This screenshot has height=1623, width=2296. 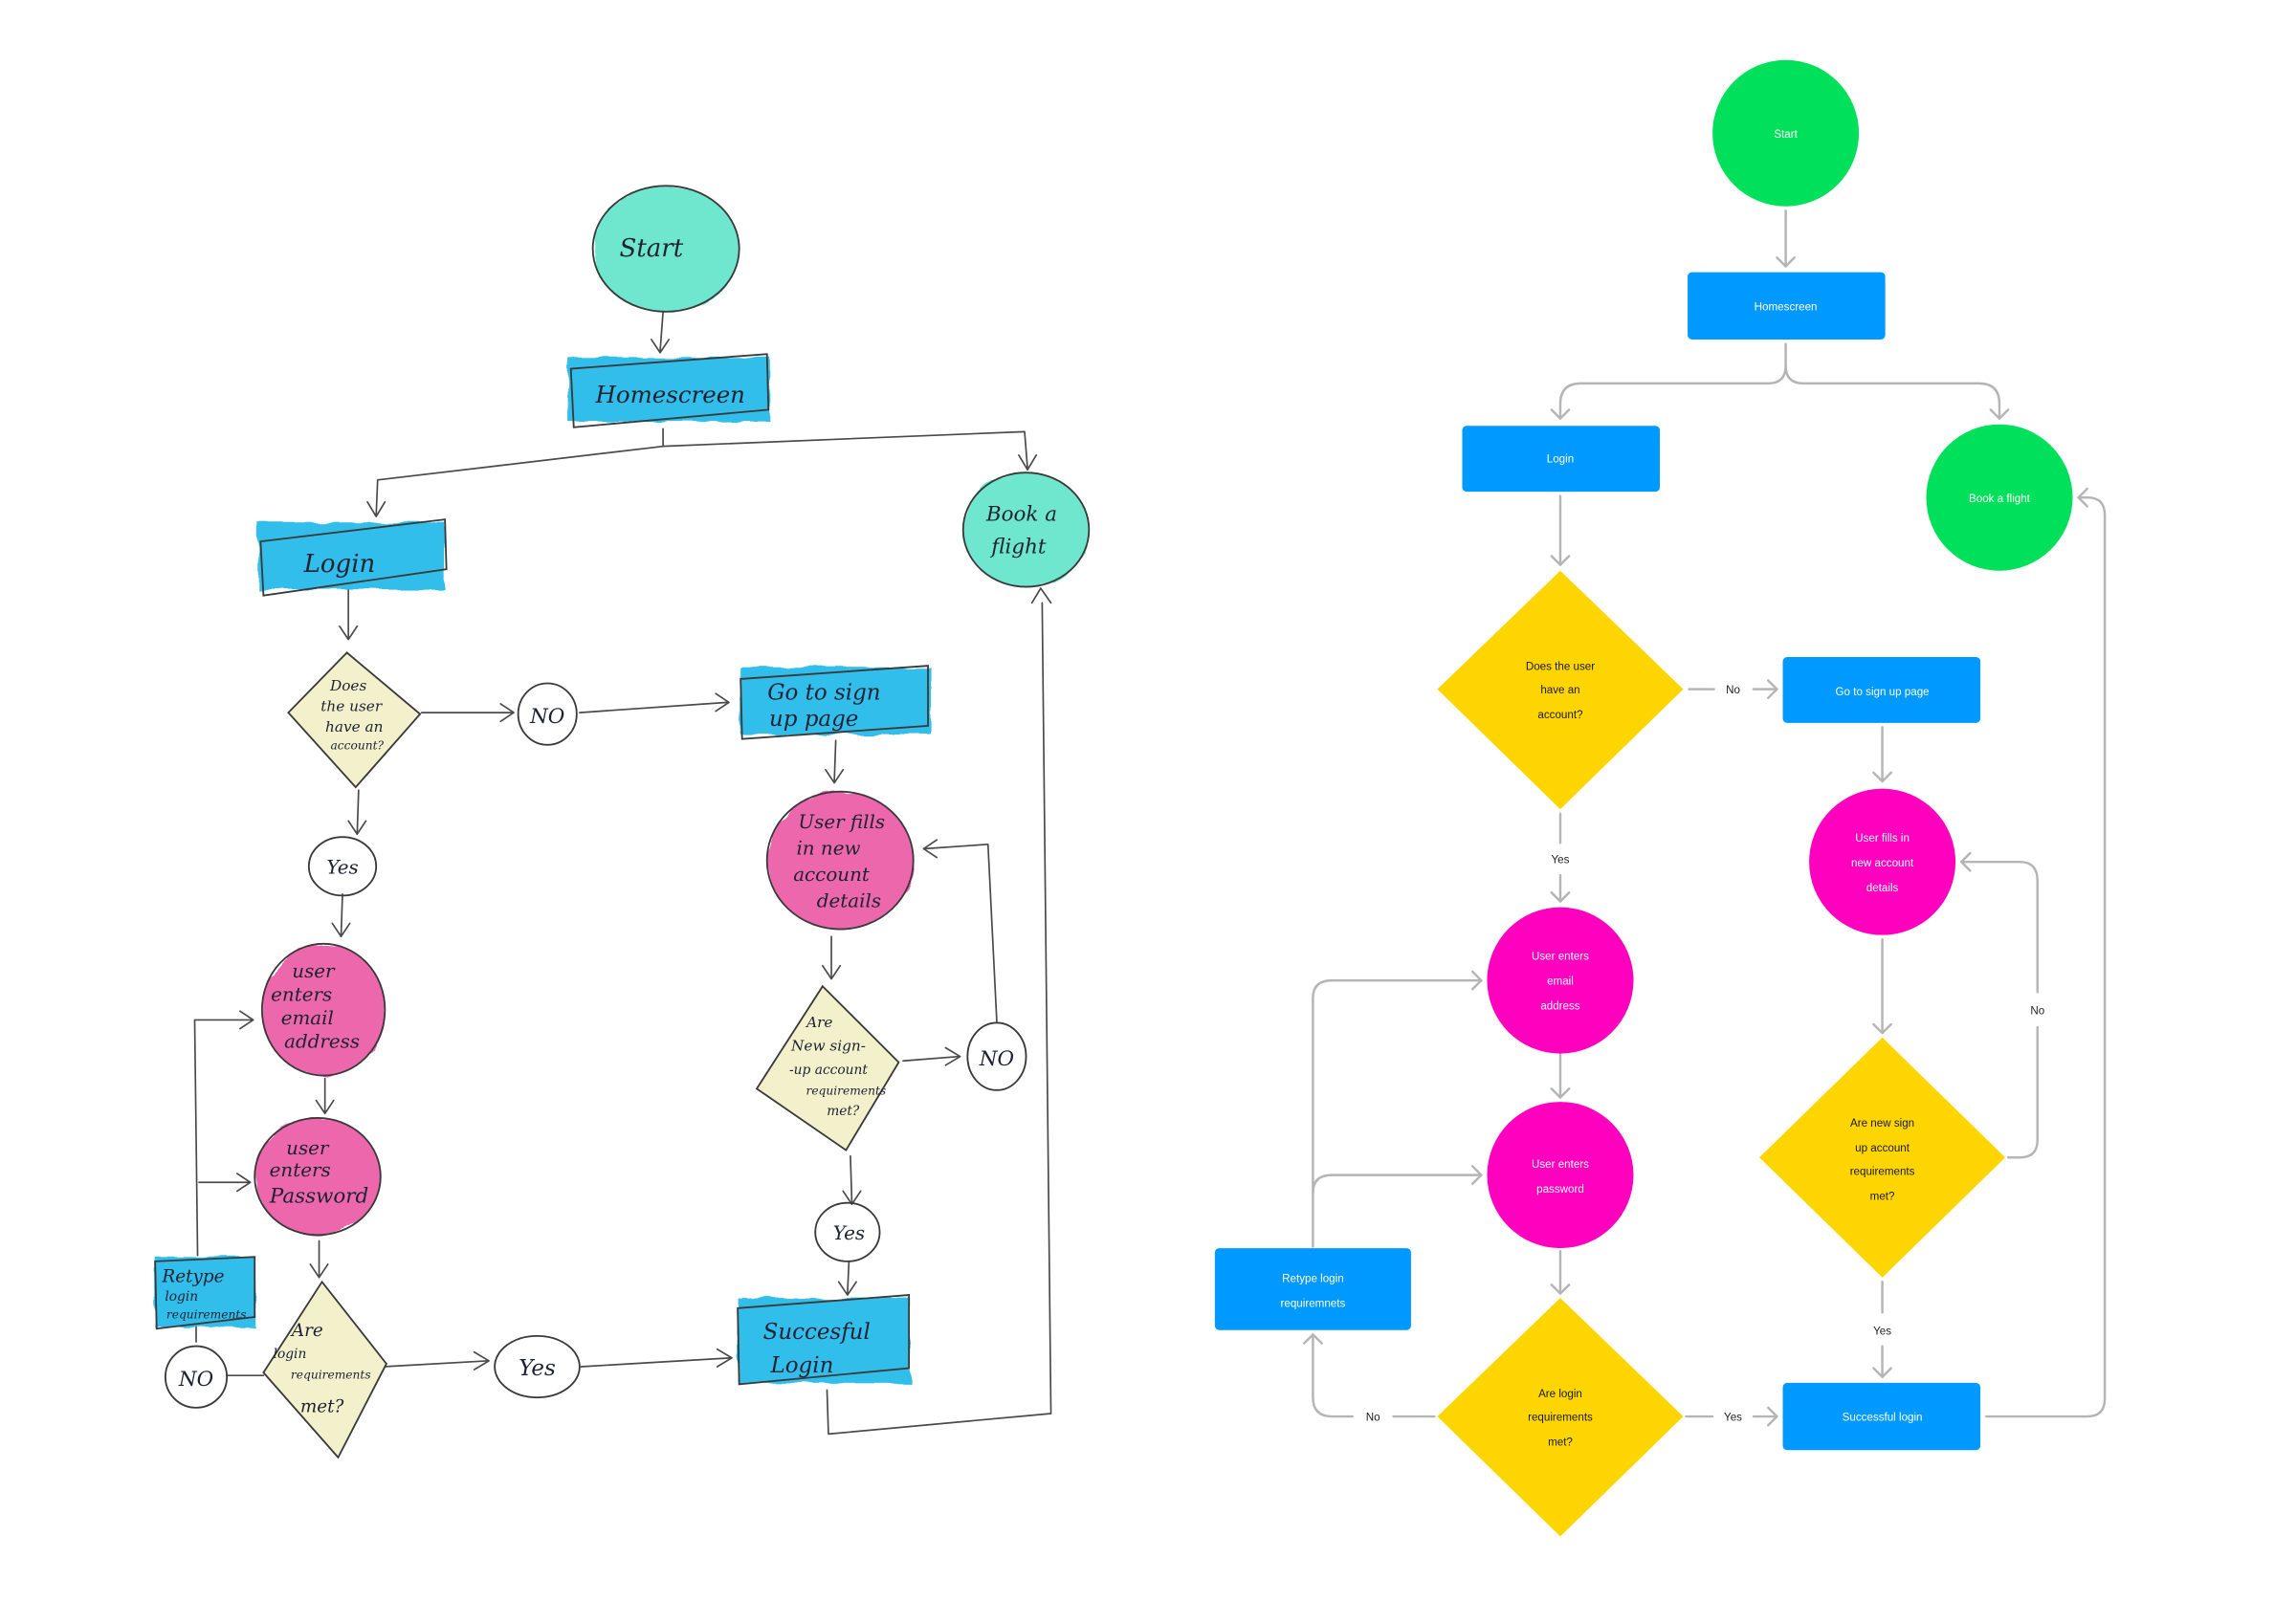 What do you see at coordinates (1021, 515) in the screenshot?
I see `sketch-book-label-1: Book a` at bounding box center [1021, 515].